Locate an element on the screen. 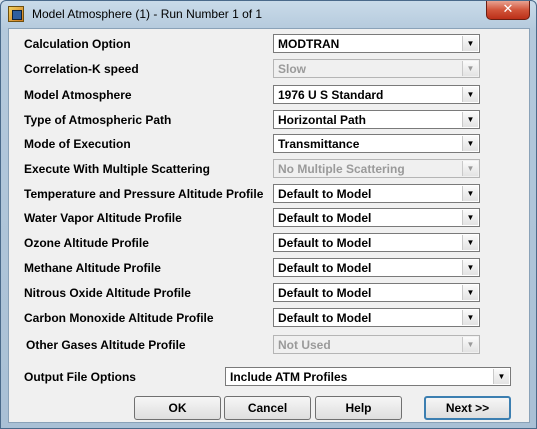  nitrous-oxide-profile-dropdown: Default to Model ▼ is located at coordinates (376, 292).